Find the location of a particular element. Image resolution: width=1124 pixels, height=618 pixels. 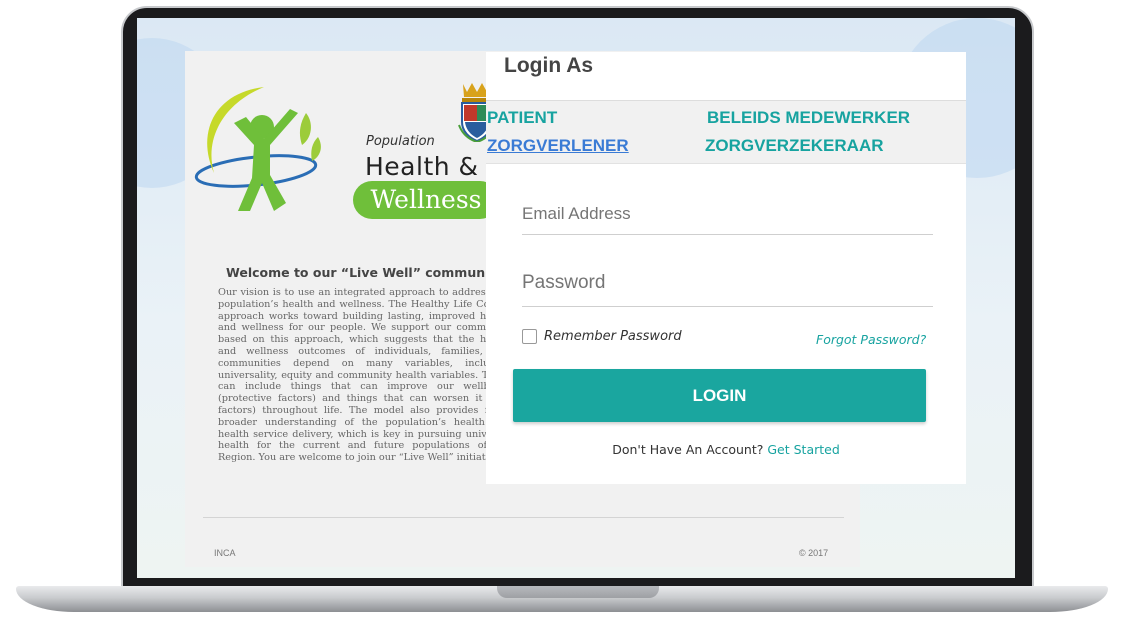

login-header: Login As is located at coordinates (726, 76).